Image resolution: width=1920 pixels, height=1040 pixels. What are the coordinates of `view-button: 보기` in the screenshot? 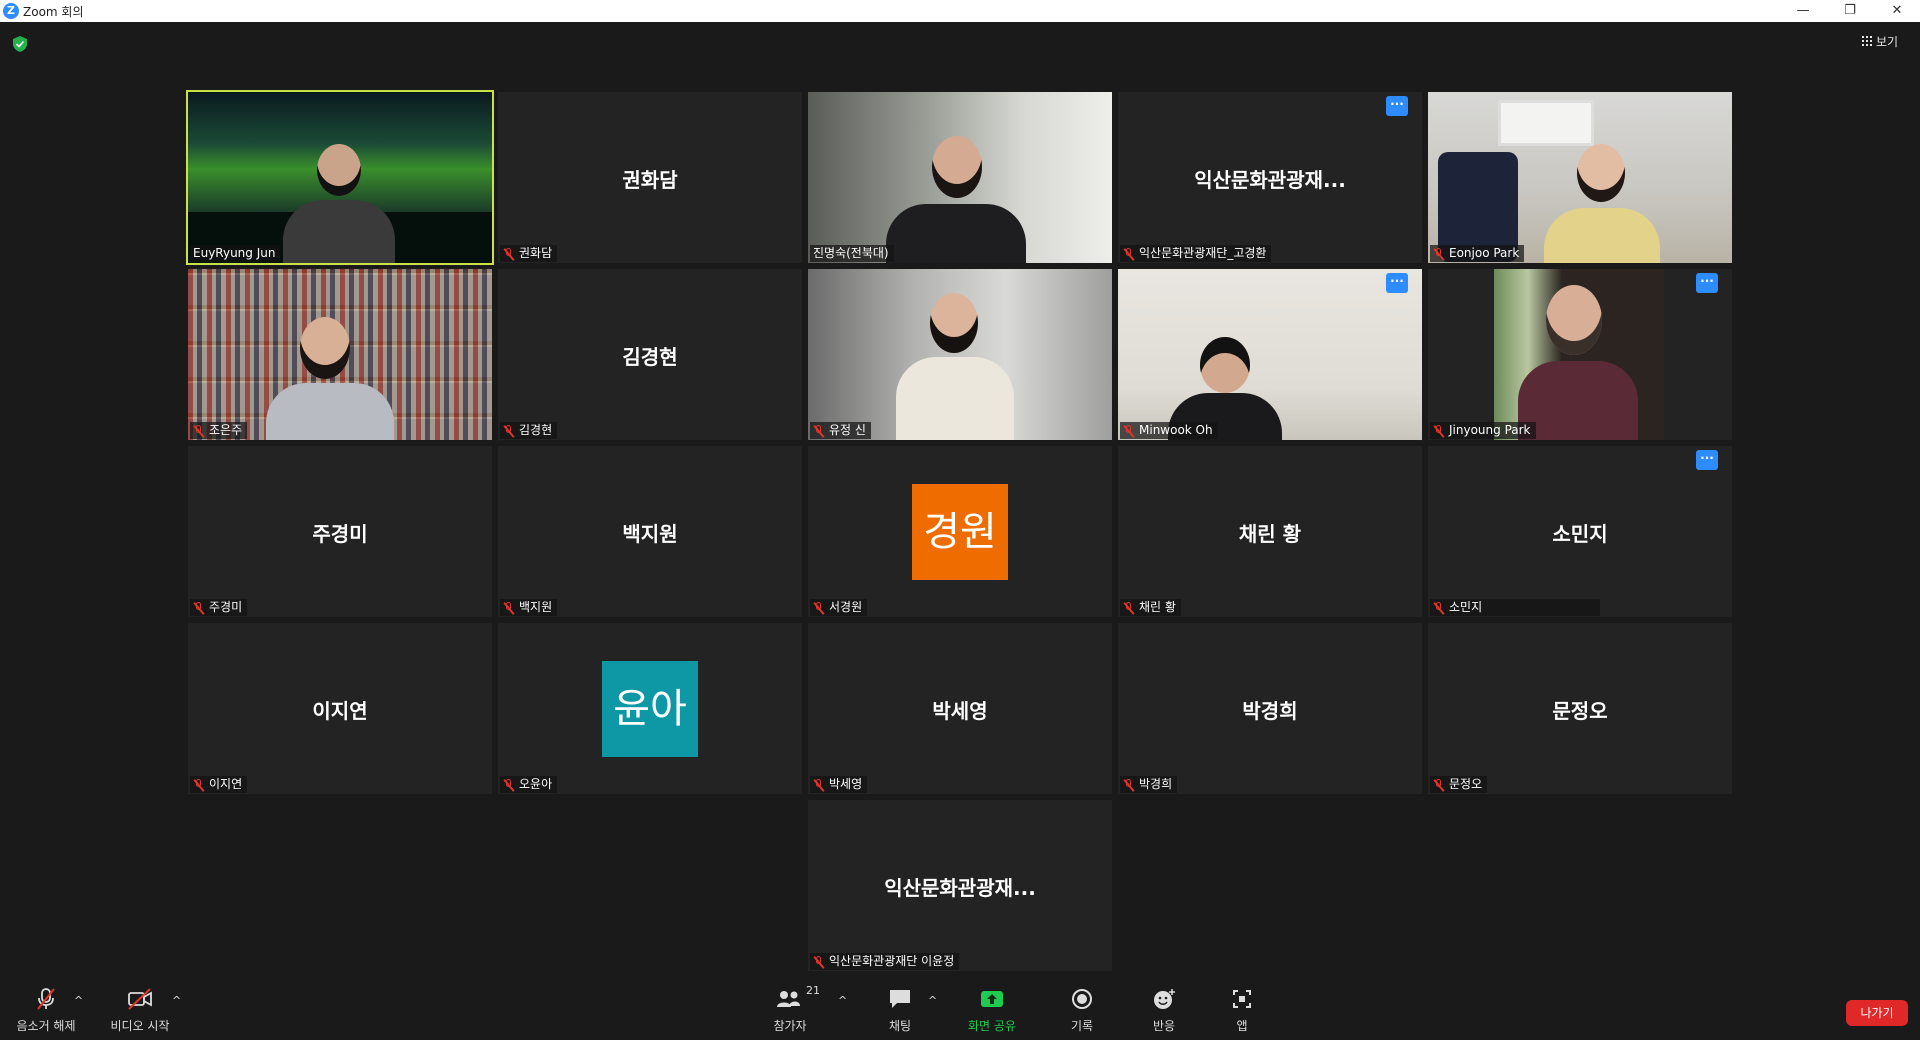 It's located at (1880, 41).